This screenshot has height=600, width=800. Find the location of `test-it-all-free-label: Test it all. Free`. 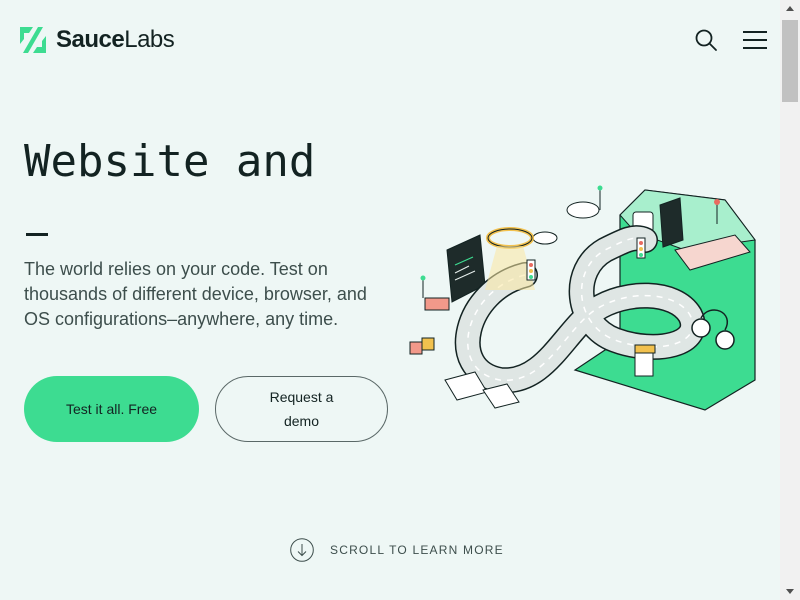

test-it-all-free-label: Test it all. Free is located at coordinates (111, 409).